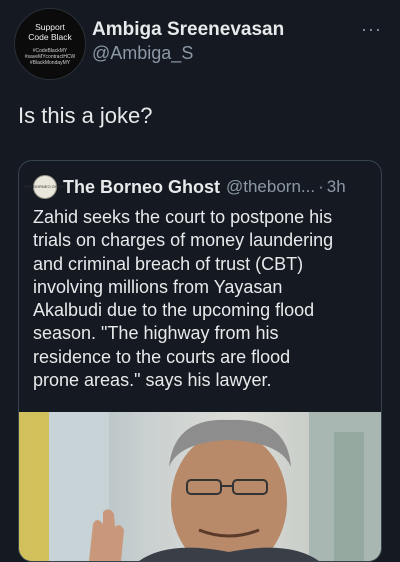 Image resolution: width=400 pixels, height=562 pixels. I want to click on quoted-text-line: Akalbudi due to the upcoming flood, so click(174, 310).